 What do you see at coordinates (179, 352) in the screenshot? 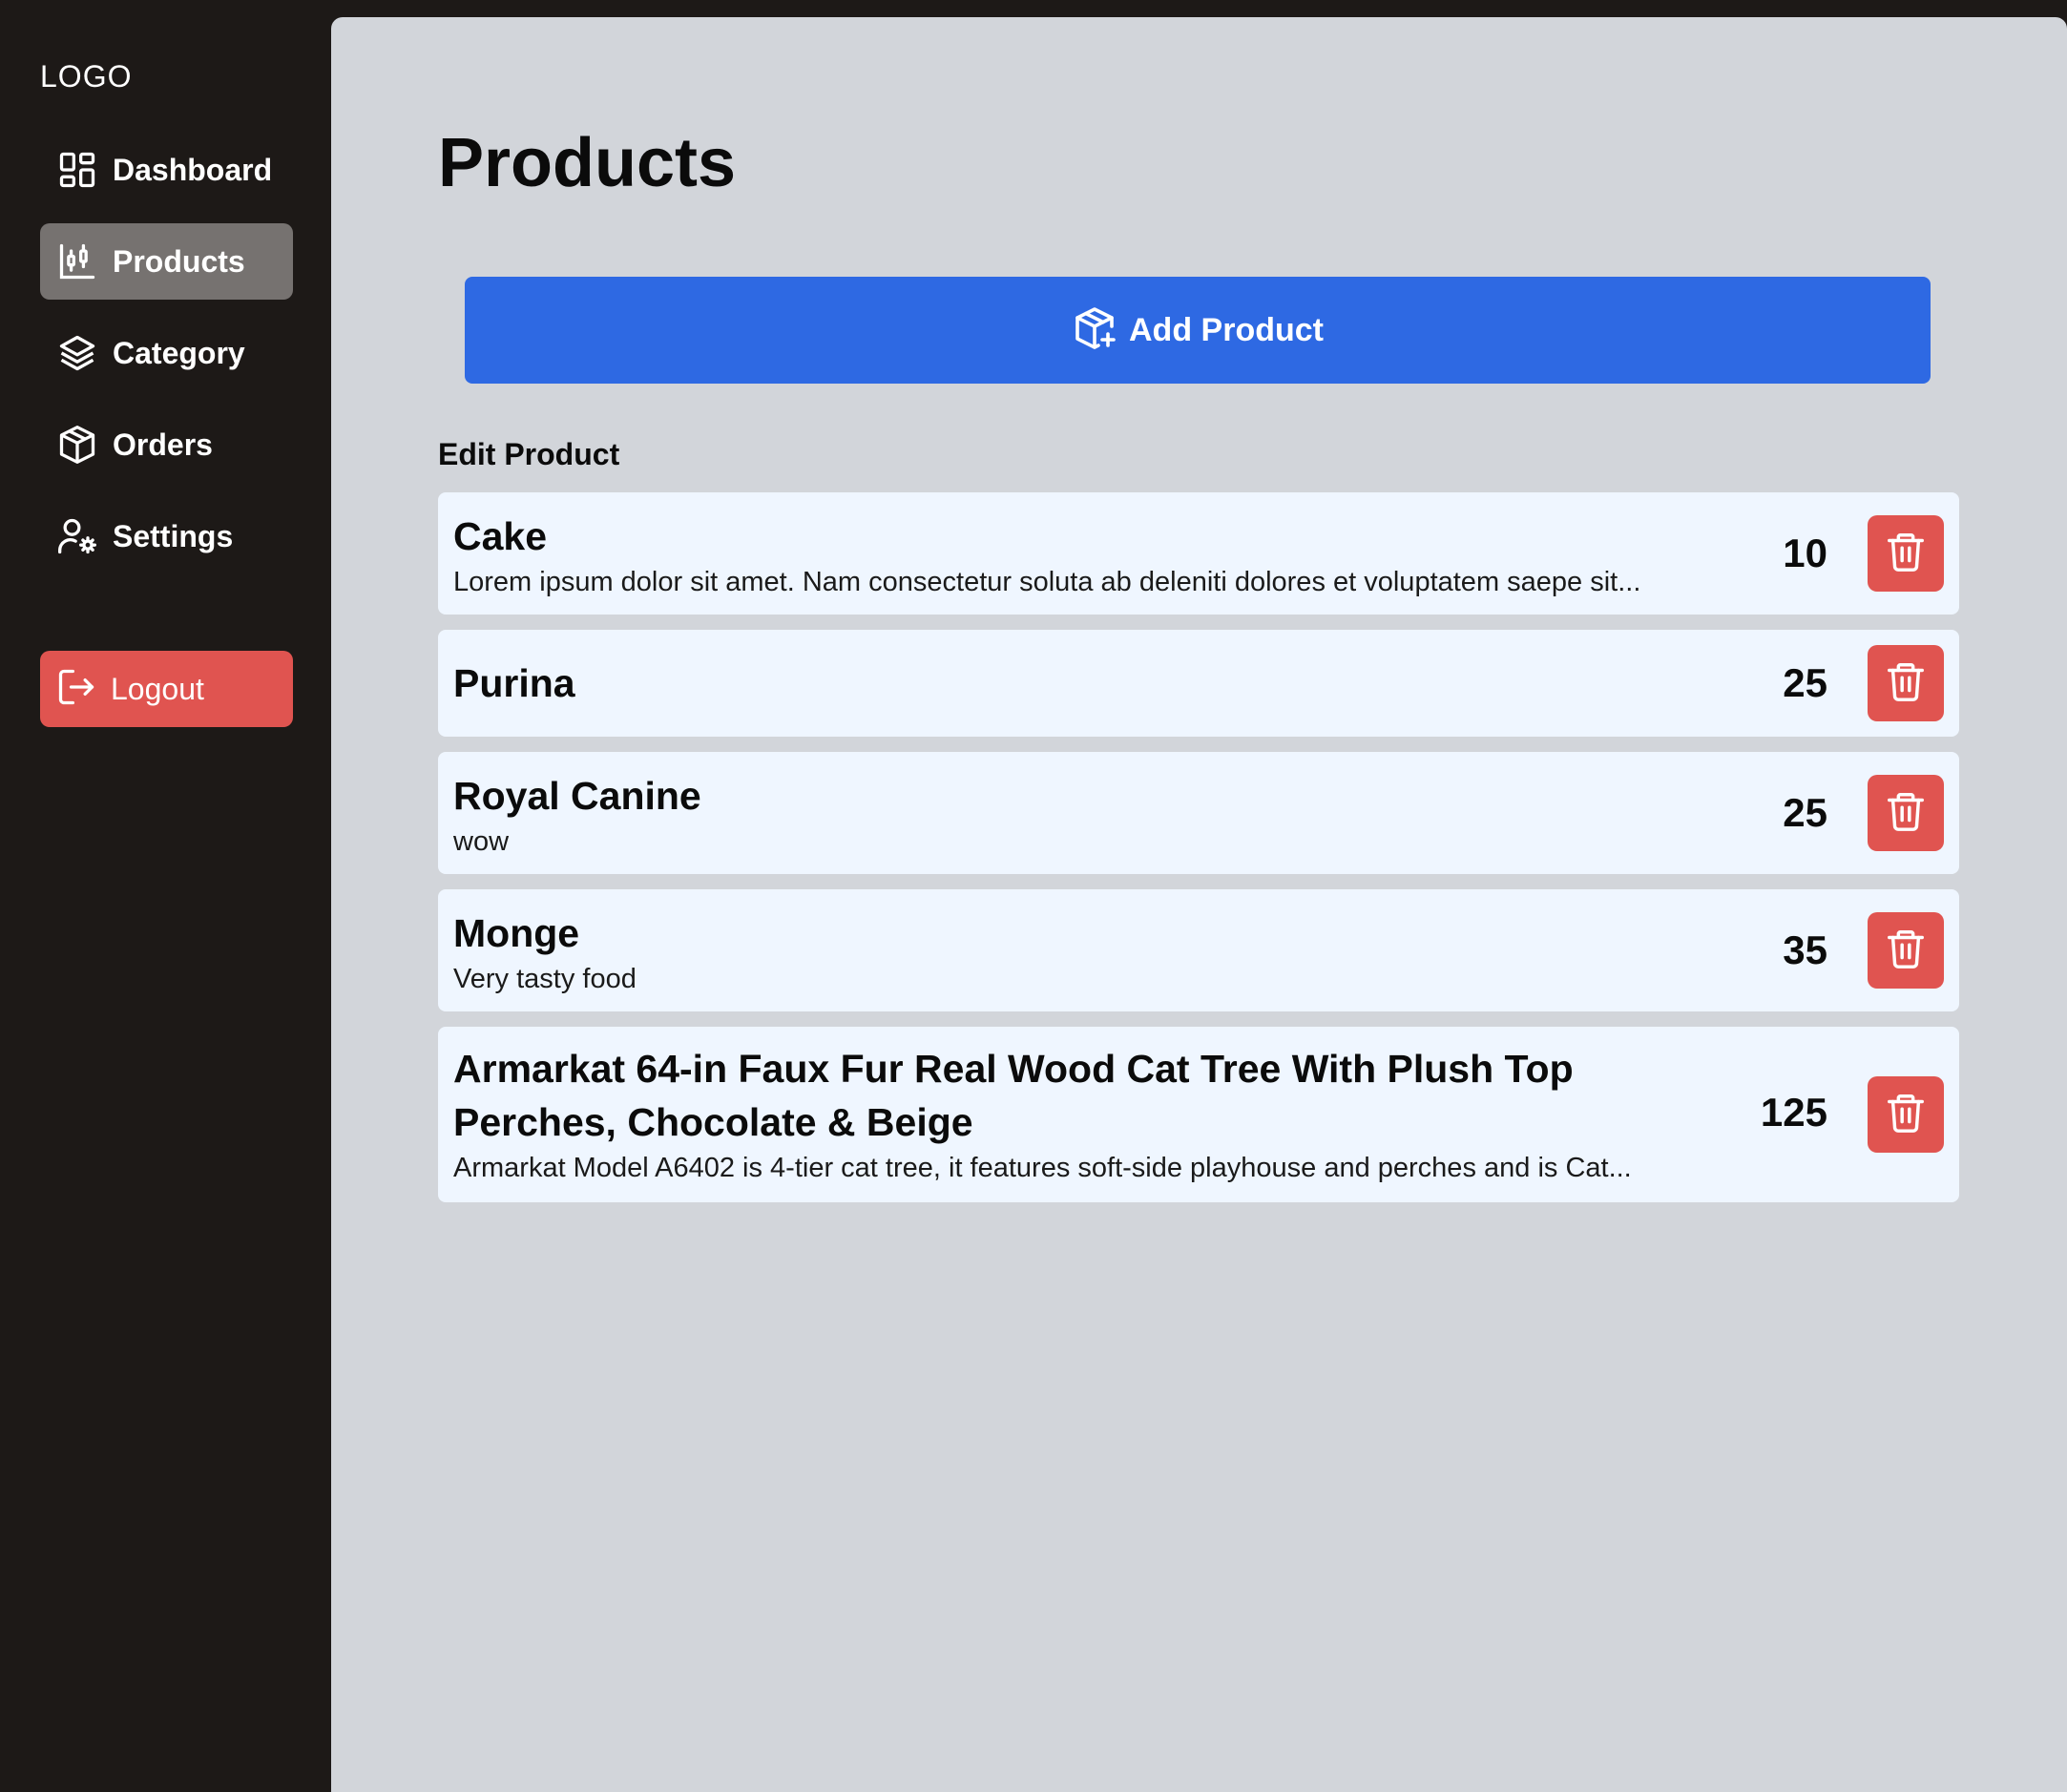
I see `sidebar-item-label: Category` at bounding box center [179, 352].